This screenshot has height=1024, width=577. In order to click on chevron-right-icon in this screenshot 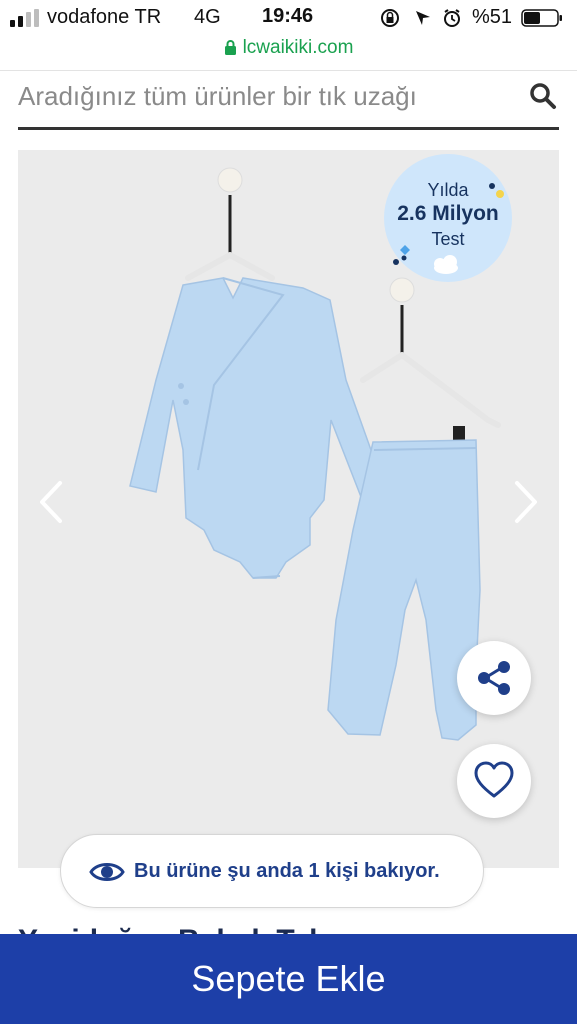, I will do `click(525, 502)`.